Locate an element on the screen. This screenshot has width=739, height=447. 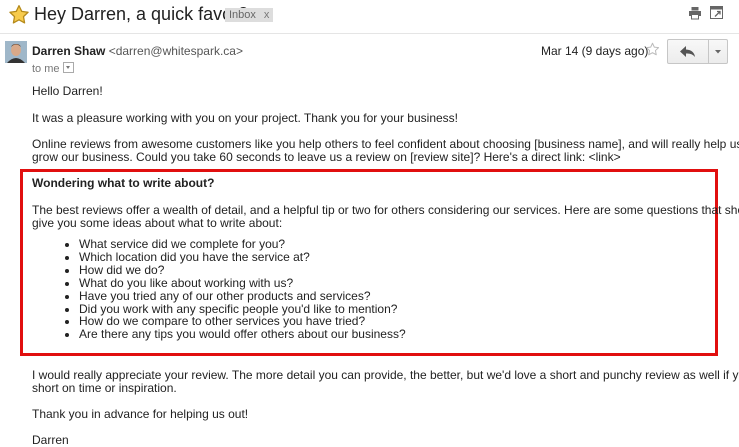
avatar is located at coordinates (16, 52).